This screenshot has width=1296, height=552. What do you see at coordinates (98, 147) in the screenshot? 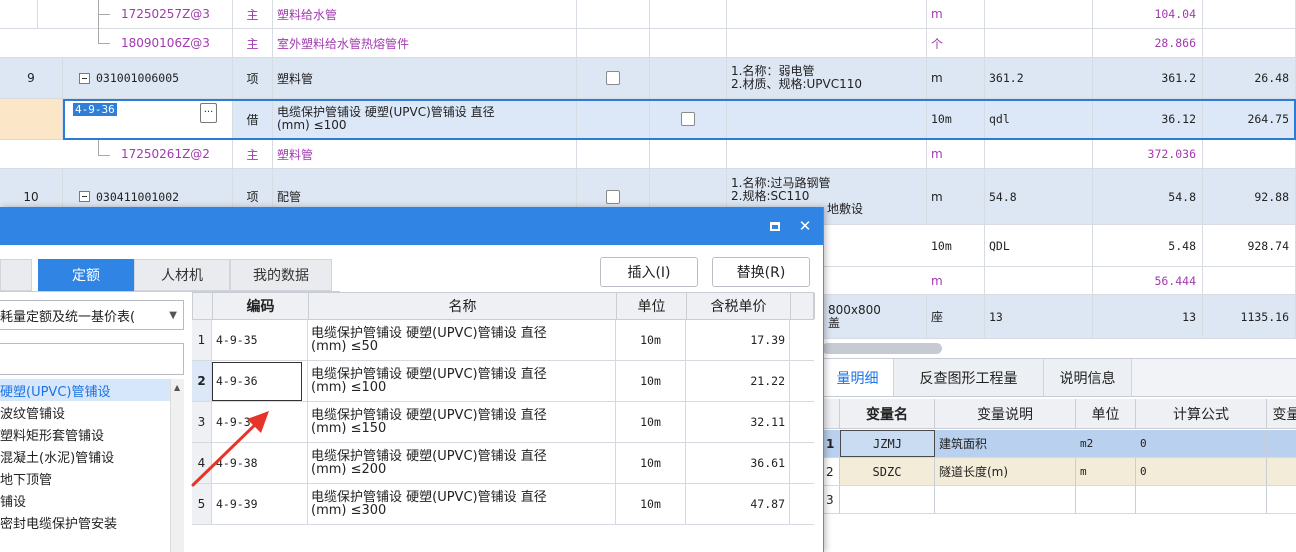
I see `tree-connector` at bounding box center [98, 147].